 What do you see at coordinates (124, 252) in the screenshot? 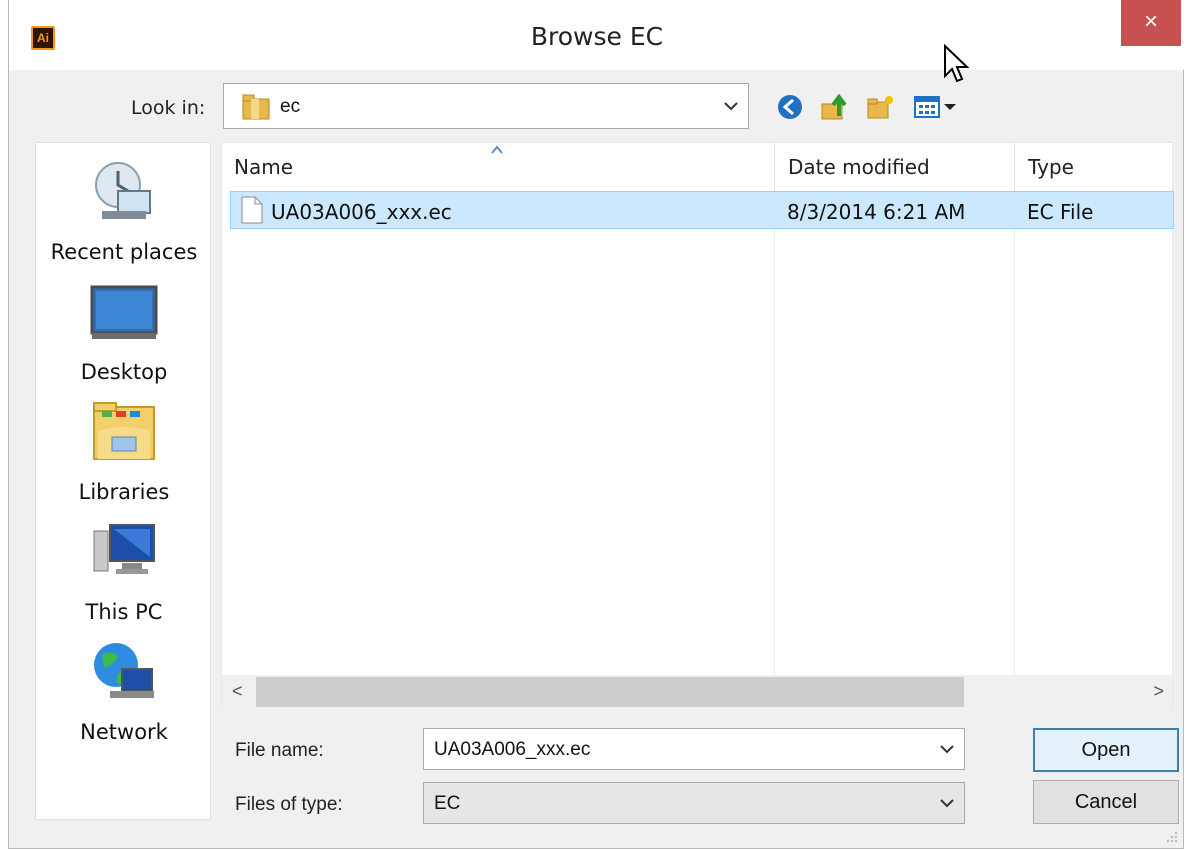
I see `place-label: Recent places` at bounding box center [124, 252].